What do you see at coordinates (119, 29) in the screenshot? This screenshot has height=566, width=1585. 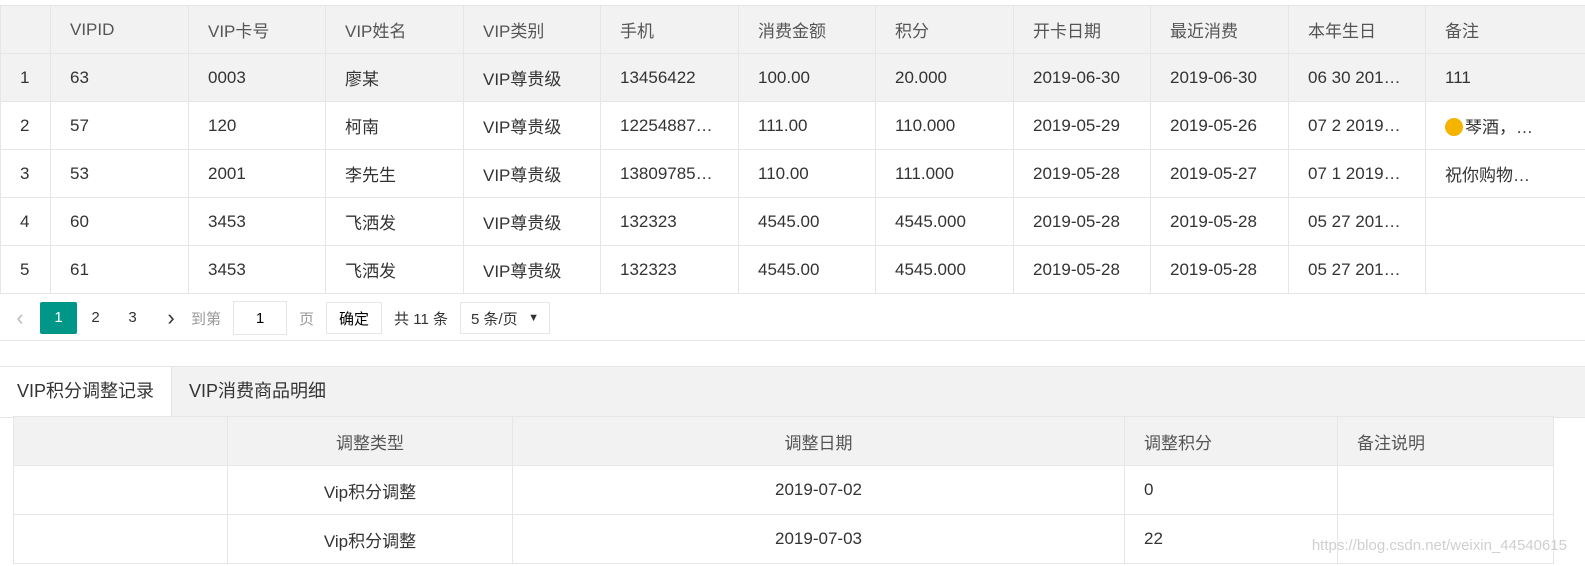 I see `header-vipid: VIPID` at bounding box center [119, 29].